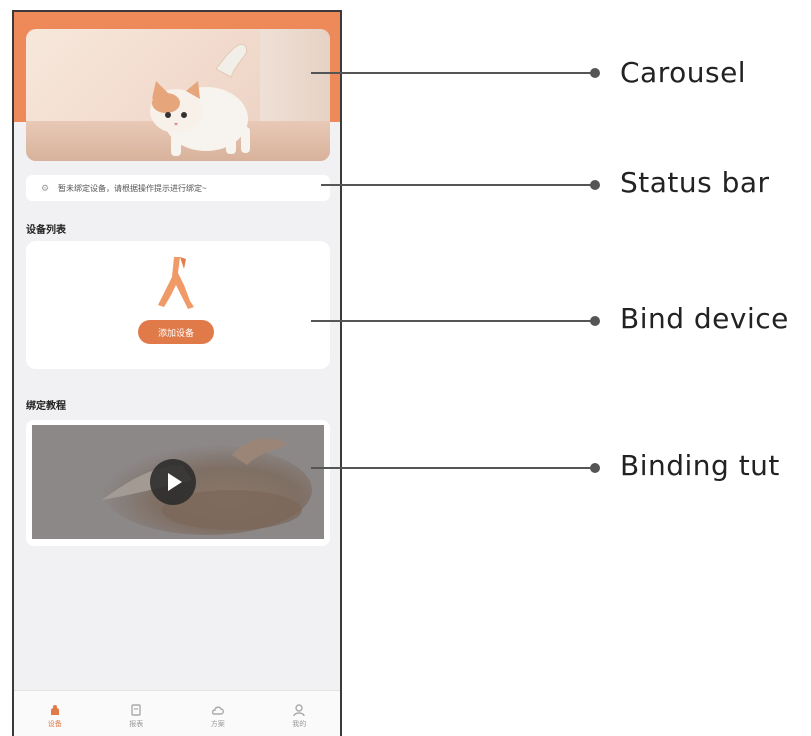 This screenshot has width=811, height=736. Describe the element at coordinates (695, 182) in the screenshot. I see `status-callout-label: Status bar` at that location.